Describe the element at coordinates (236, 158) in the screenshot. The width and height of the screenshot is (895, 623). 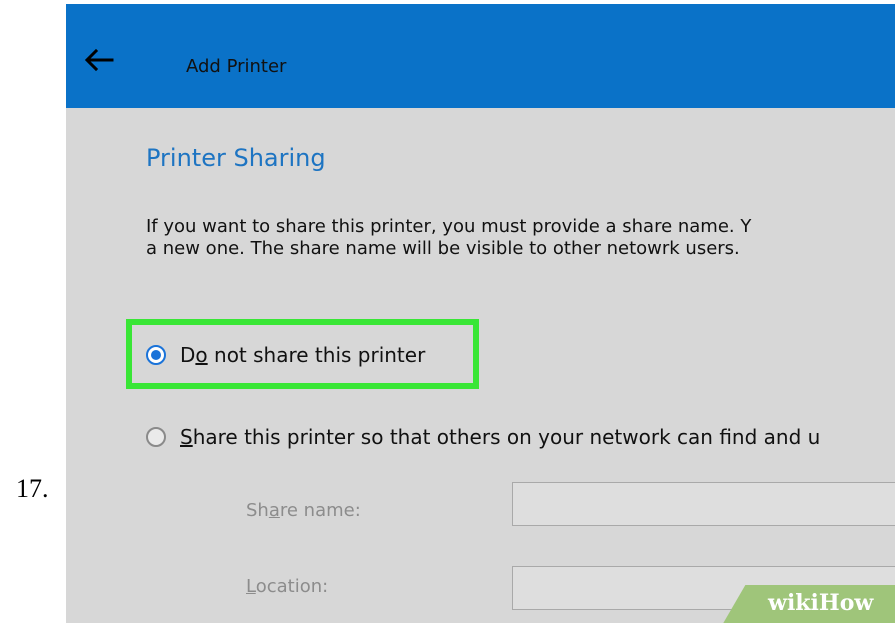
I see `page-heading: Printer Sharing` at that location.